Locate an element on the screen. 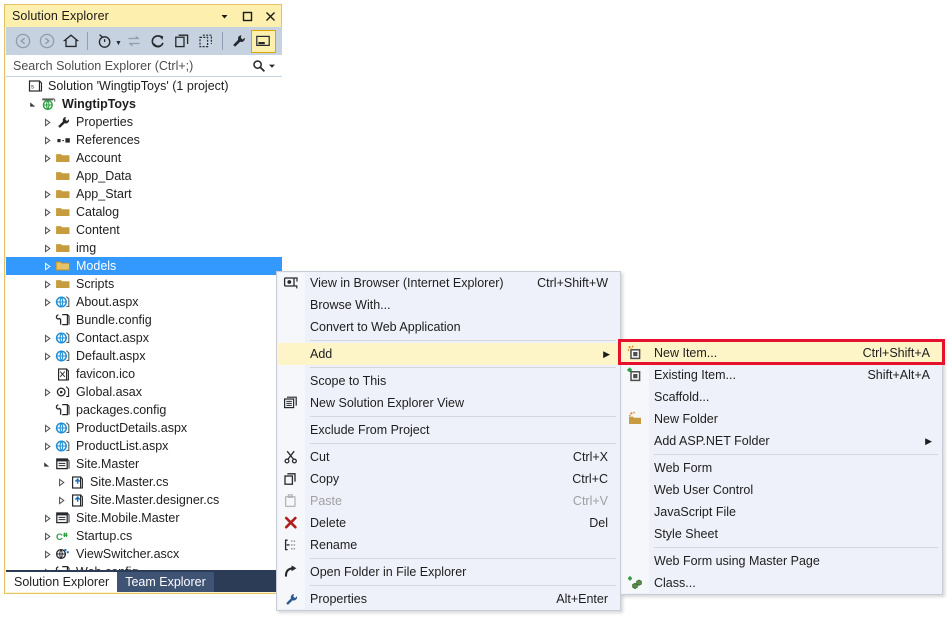 Image resolution: width=947 pixels, height=621 pixels. search-icons is located at coordinates (267, 66).